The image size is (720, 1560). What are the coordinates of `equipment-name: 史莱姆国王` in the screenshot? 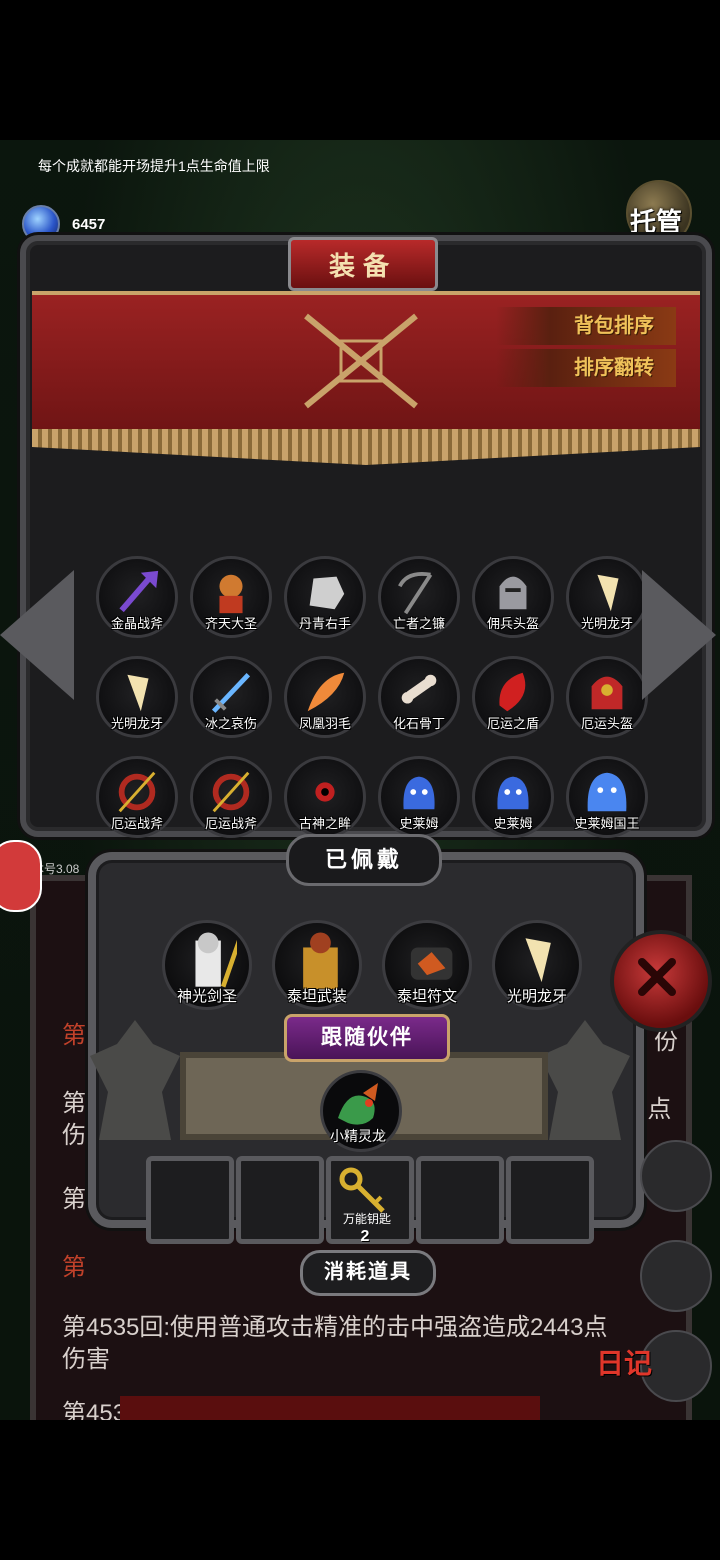 It's located at (607, 823).